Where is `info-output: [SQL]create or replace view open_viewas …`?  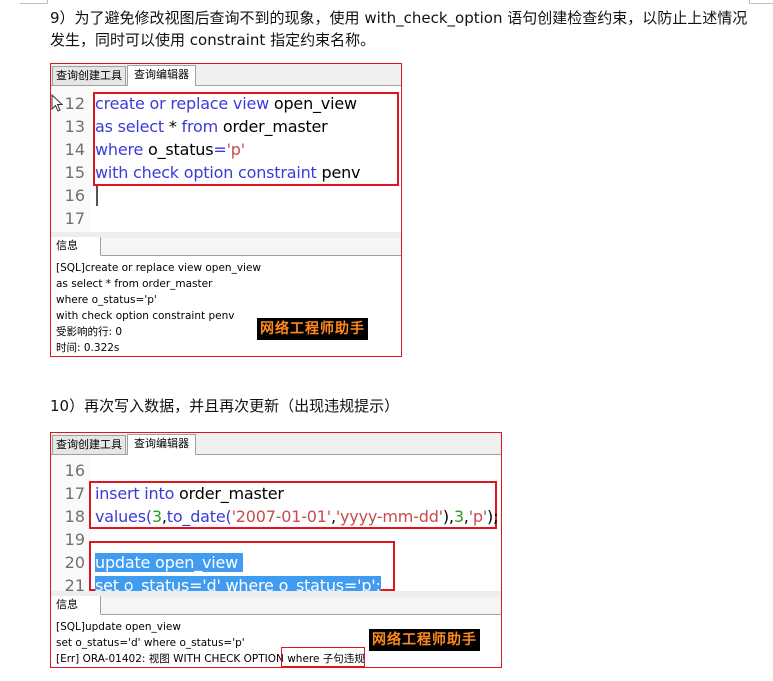 info-output: [SQL]create or replace view open_viewas … is located at coordinates (226, 306).